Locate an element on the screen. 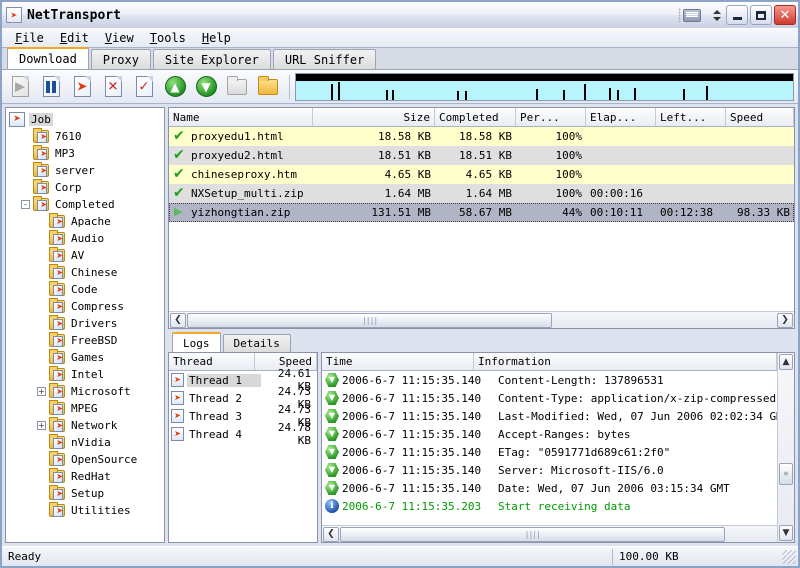 The width and height of the screenshot is (800, 568). column-header-size: Size is located at coordinates (374, 117).